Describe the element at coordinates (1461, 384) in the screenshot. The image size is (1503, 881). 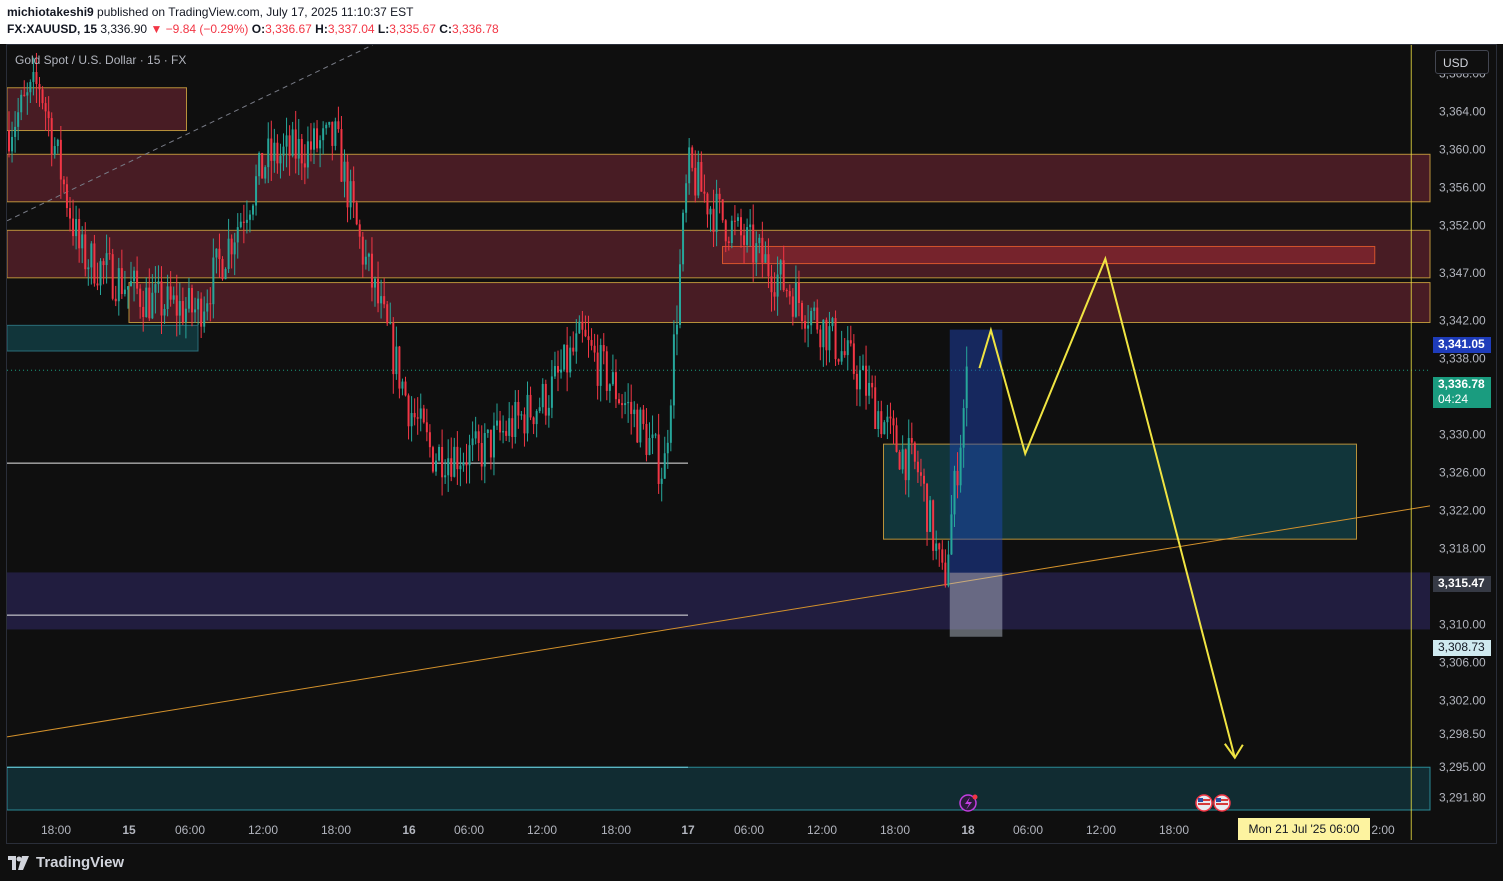
I see `current-price-value: 3,336.78` at that location.